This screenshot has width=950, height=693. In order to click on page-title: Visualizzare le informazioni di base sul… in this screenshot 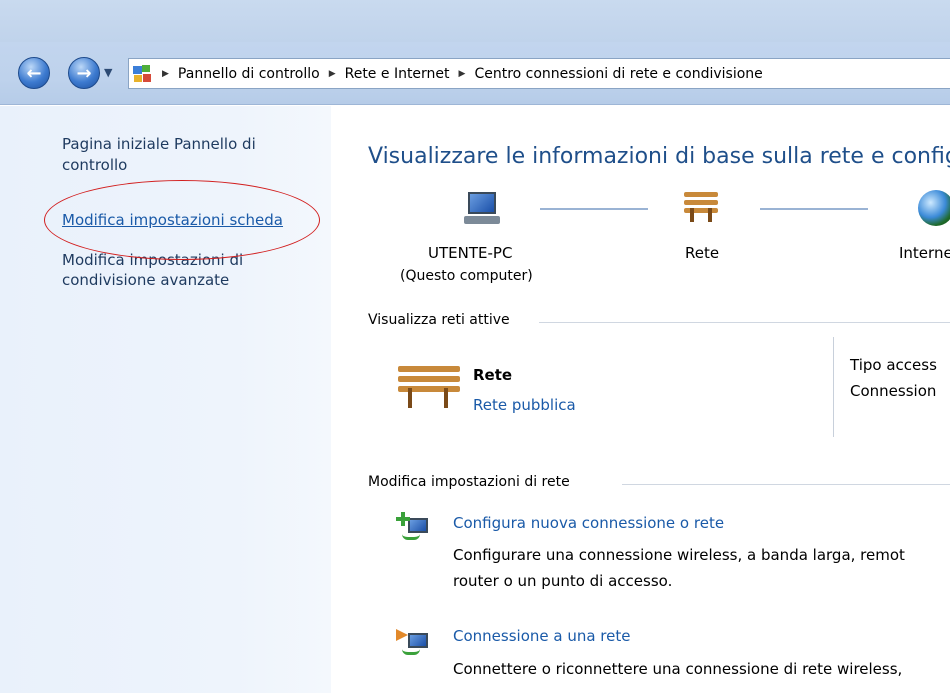, I will do `click(659, 156)`.